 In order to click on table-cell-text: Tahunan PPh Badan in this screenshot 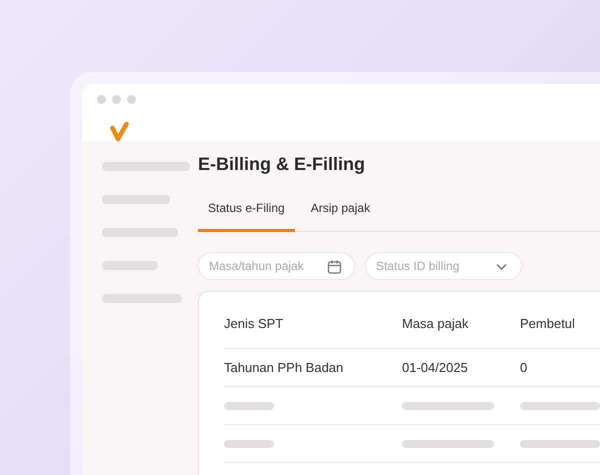, I will do `click(284, 367)`.